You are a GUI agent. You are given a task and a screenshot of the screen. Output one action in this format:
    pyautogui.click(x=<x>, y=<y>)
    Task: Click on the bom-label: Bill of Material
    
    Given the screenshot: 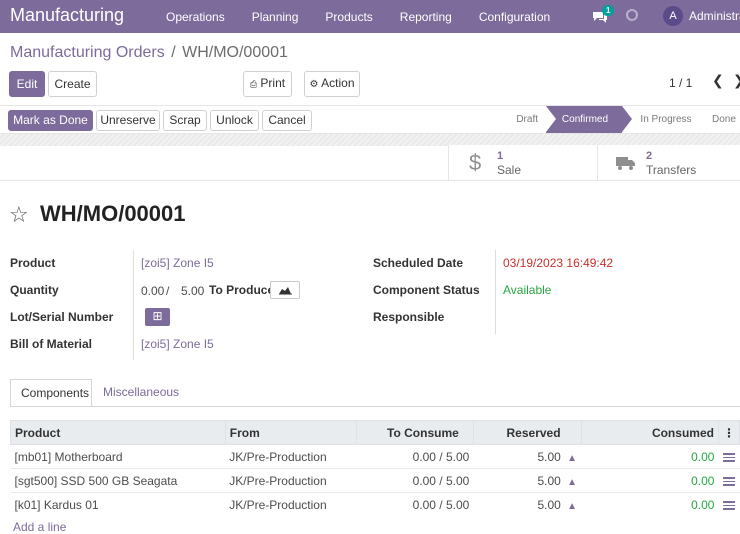 What is the action you would take?
    pyautogui.click(x=51, y=344)
    